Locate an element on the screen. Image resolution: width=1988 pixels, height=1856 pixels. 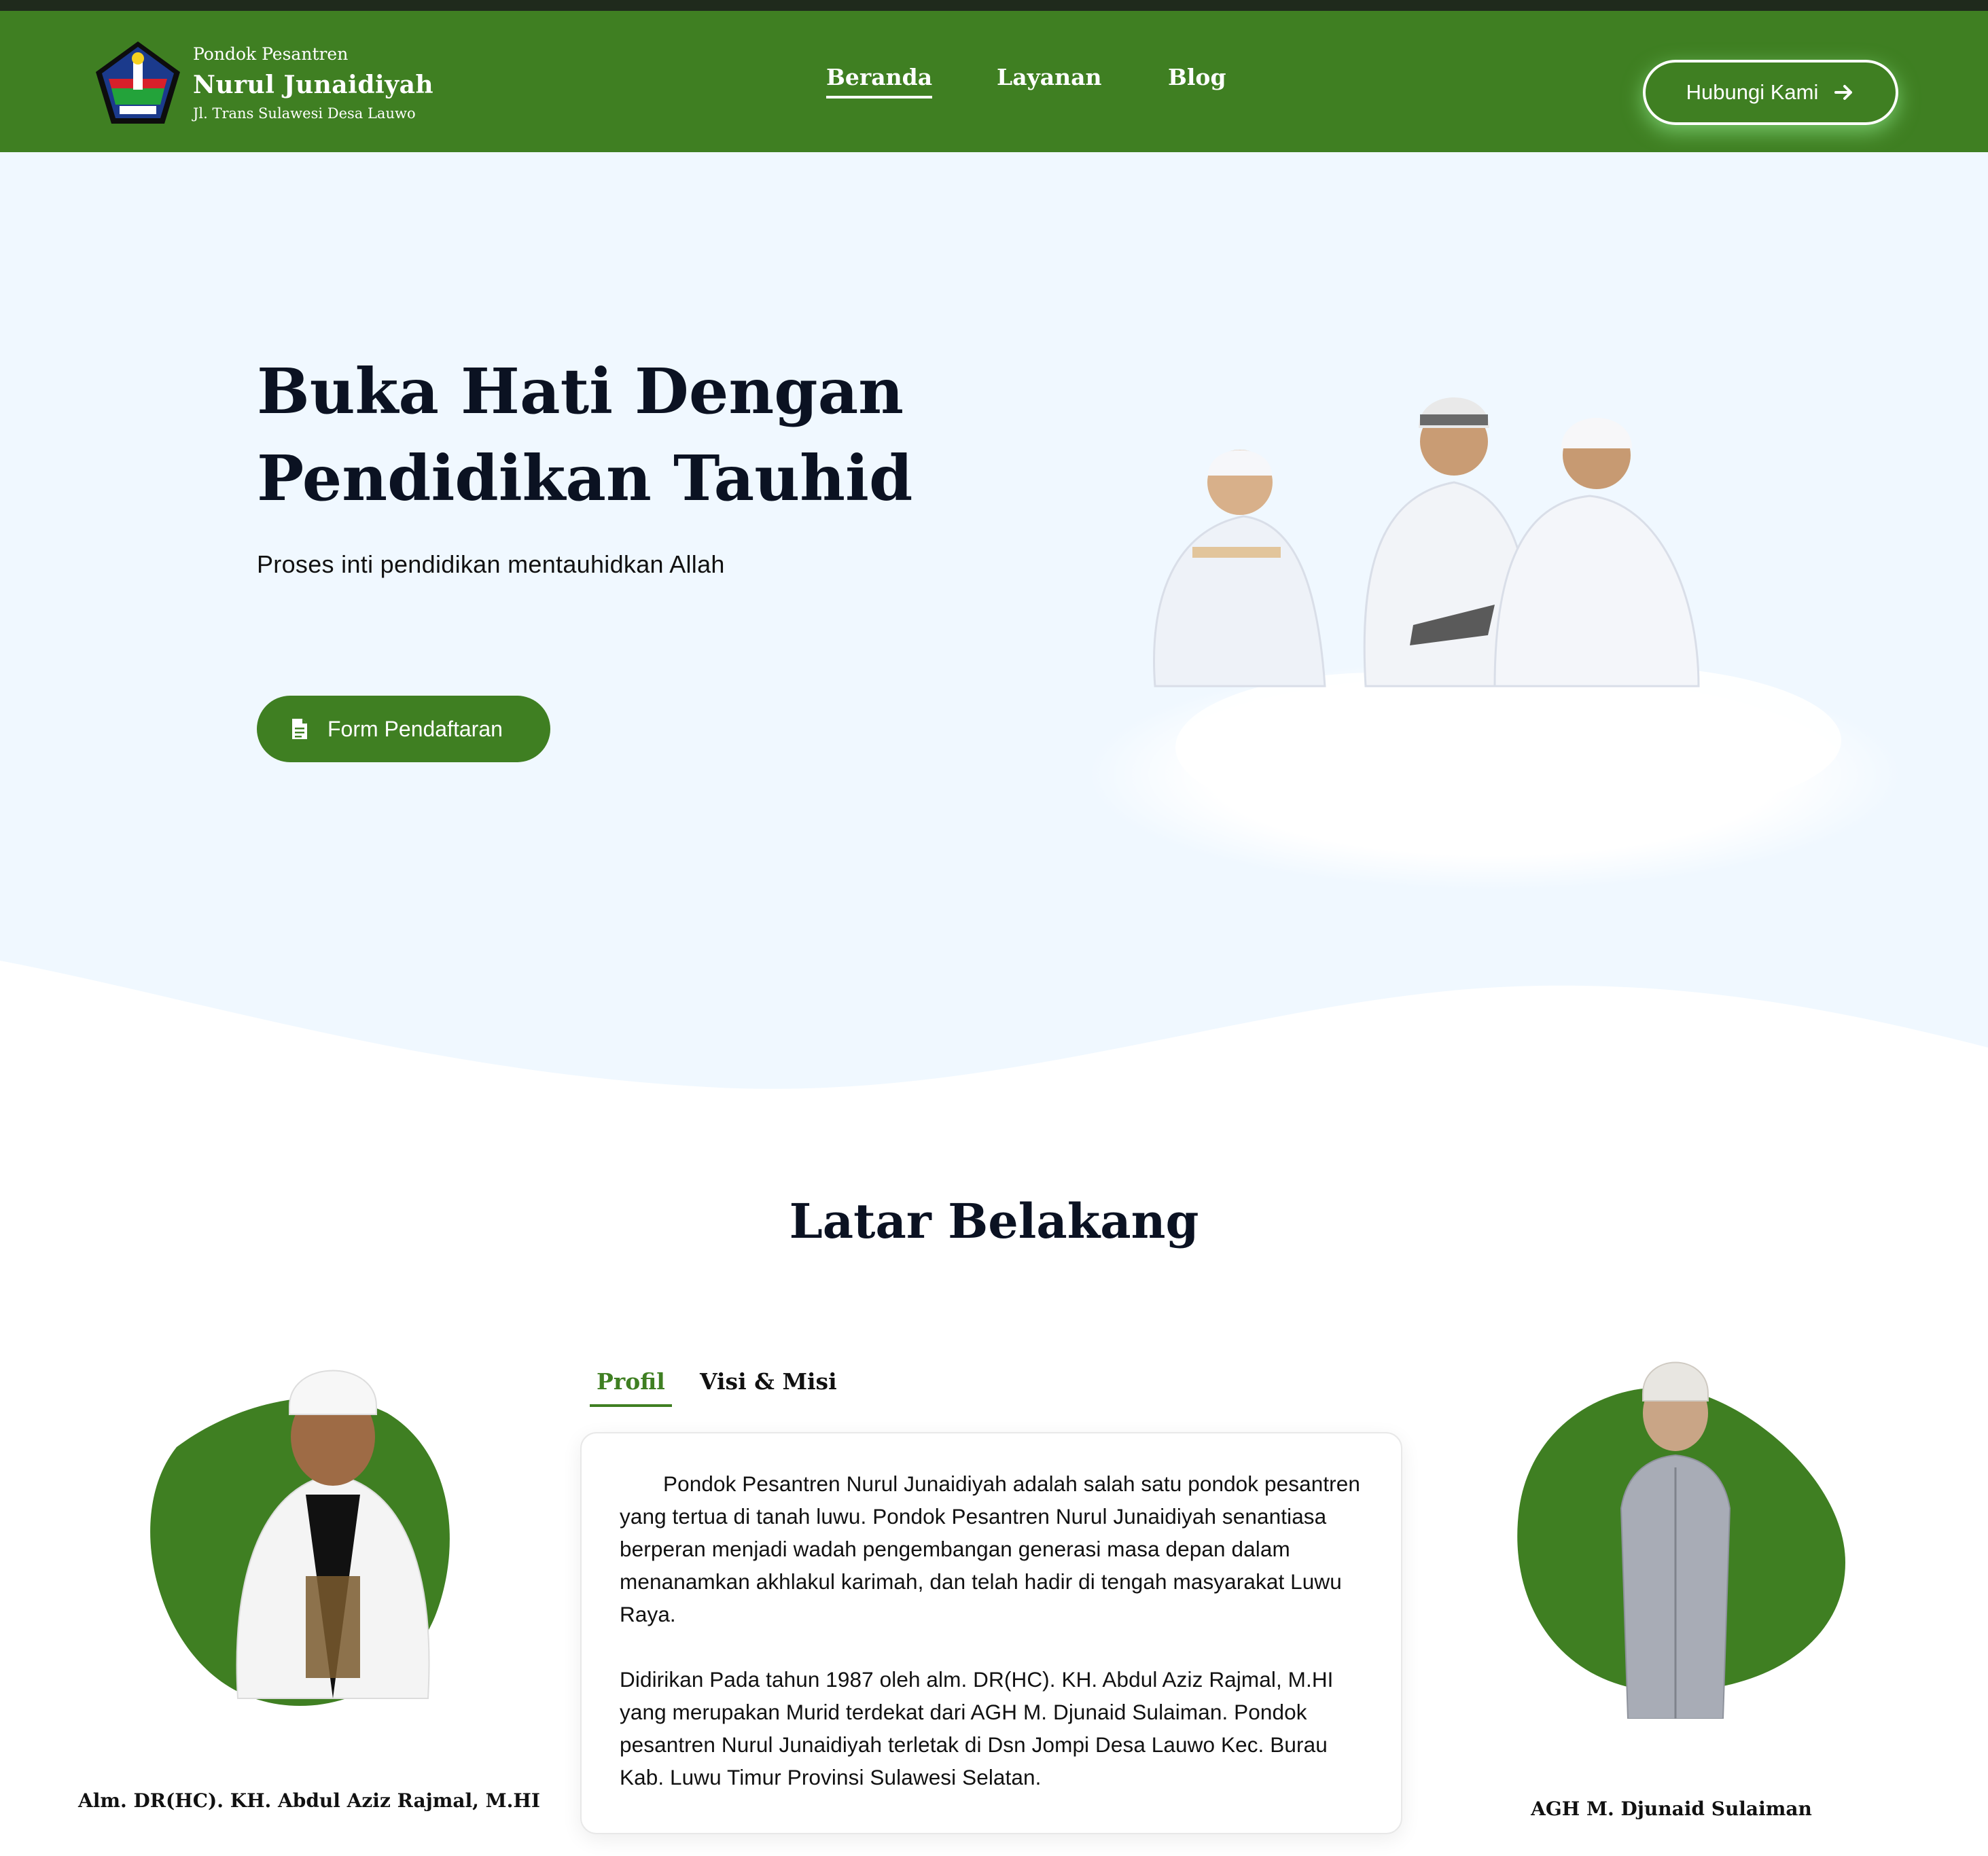
contact-button-label: Hubungi Kami is located at coordinates (1753, 92).